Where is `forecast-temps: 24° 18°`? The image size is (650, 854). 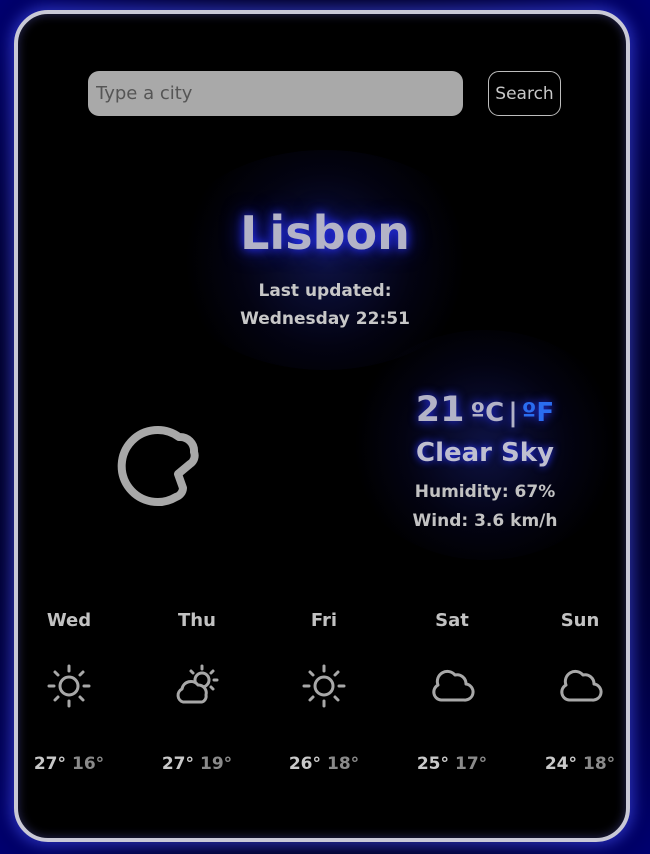
forecast-temps: 24° 18° is located at coordinates (580, 764).